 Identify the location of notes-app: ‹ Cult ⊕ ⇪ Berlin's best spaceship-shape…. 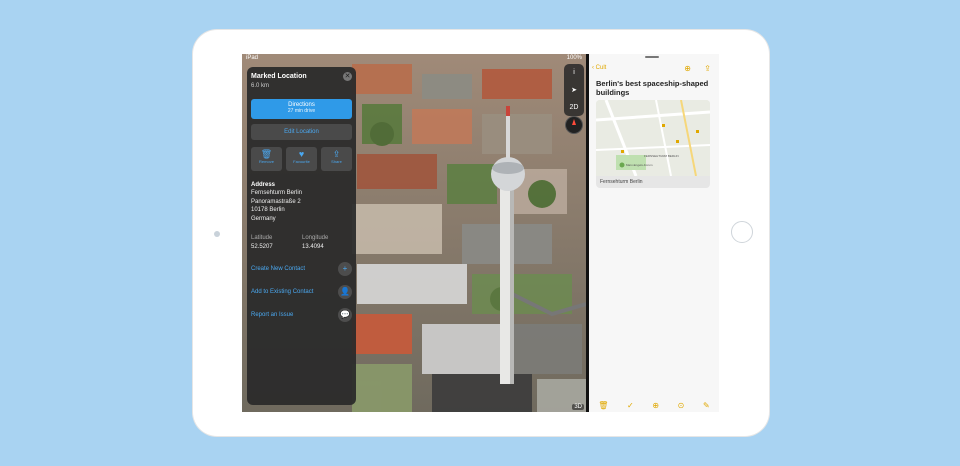
(654, 233).